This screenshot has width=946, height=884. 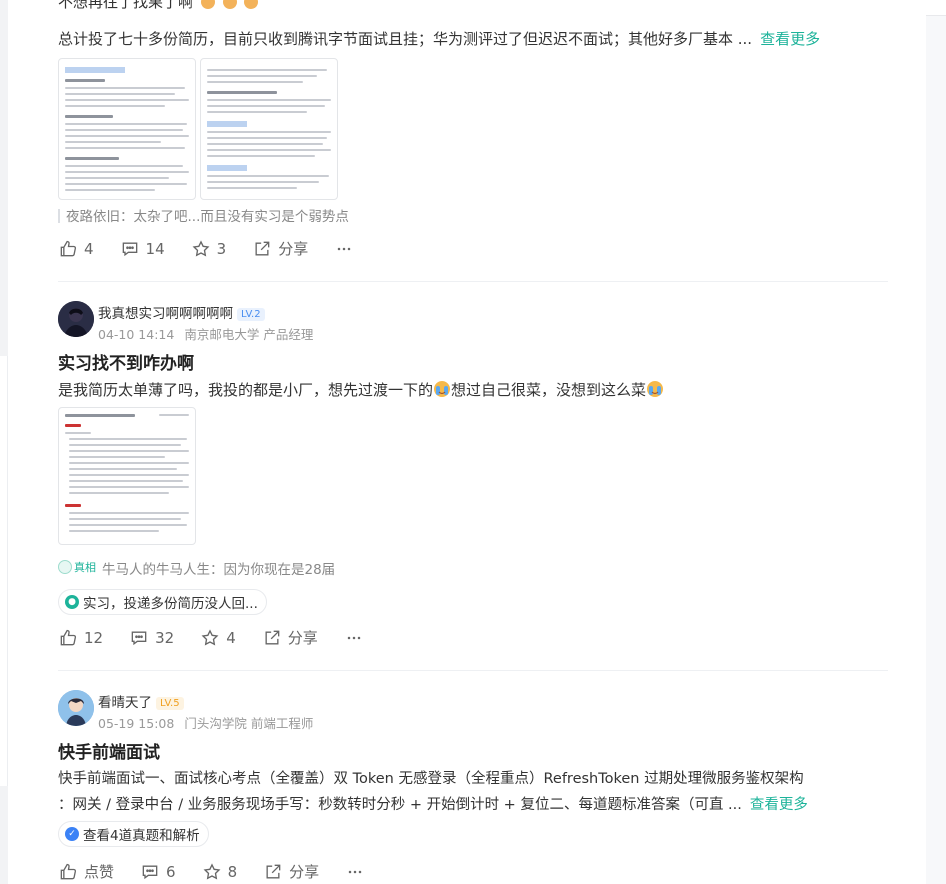 I want to click on post3-see-more-link: 查看更多, so click(x=779, y=805).